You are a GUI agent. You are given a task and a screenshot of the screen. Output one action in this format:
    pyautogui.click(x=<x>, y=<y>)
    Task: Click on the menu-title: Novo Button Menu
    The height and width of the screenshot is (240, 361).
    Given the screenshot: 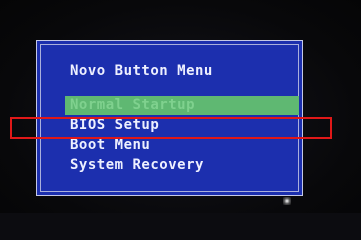 What is the action you would take?
    pyautogui.click(x=141, y=71)
    